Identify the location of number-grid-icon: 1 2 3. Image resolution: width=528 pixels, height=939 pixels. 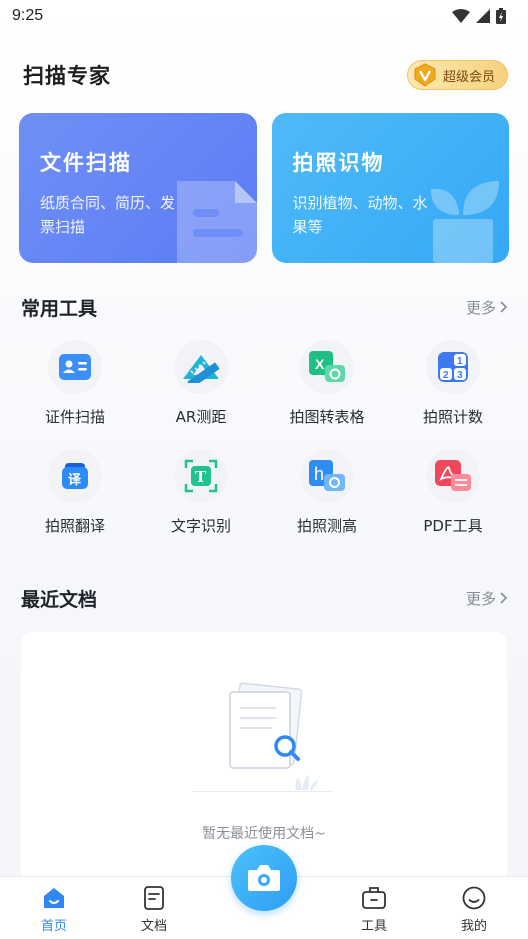
(453, 367).